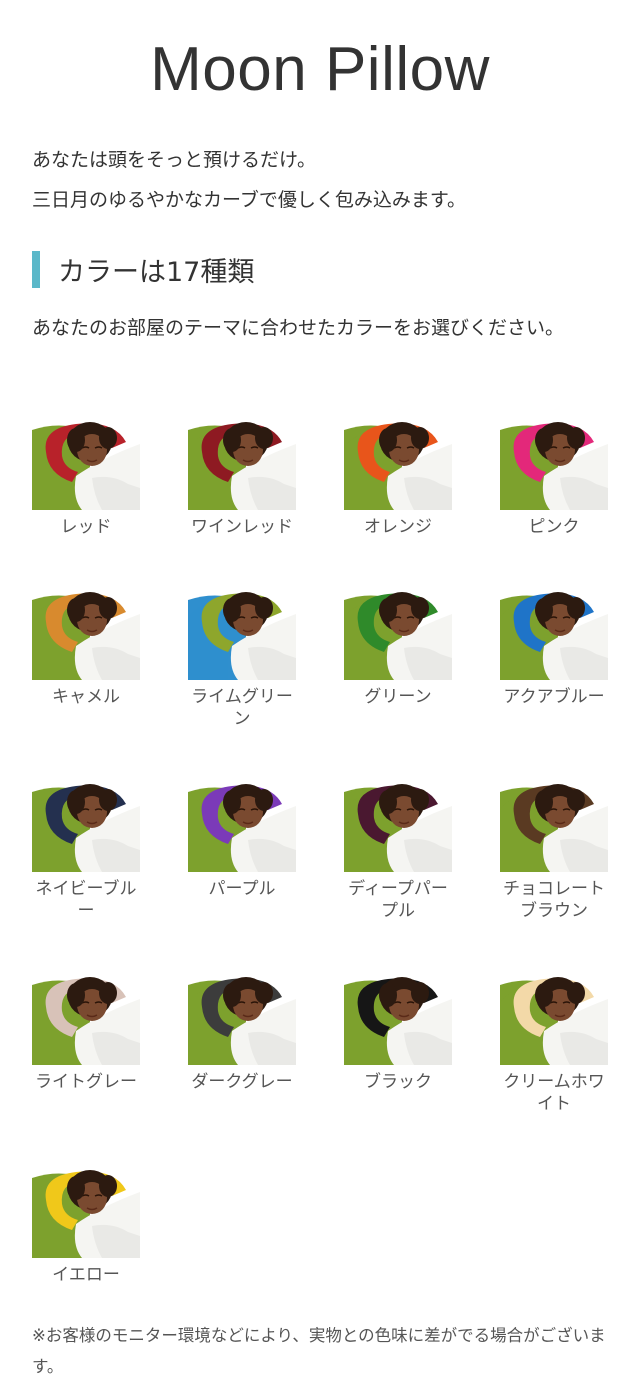 The width and height of the screenshot is (640, 1391). I want to click on color-swatch: イエロー, so click(86, 1226).